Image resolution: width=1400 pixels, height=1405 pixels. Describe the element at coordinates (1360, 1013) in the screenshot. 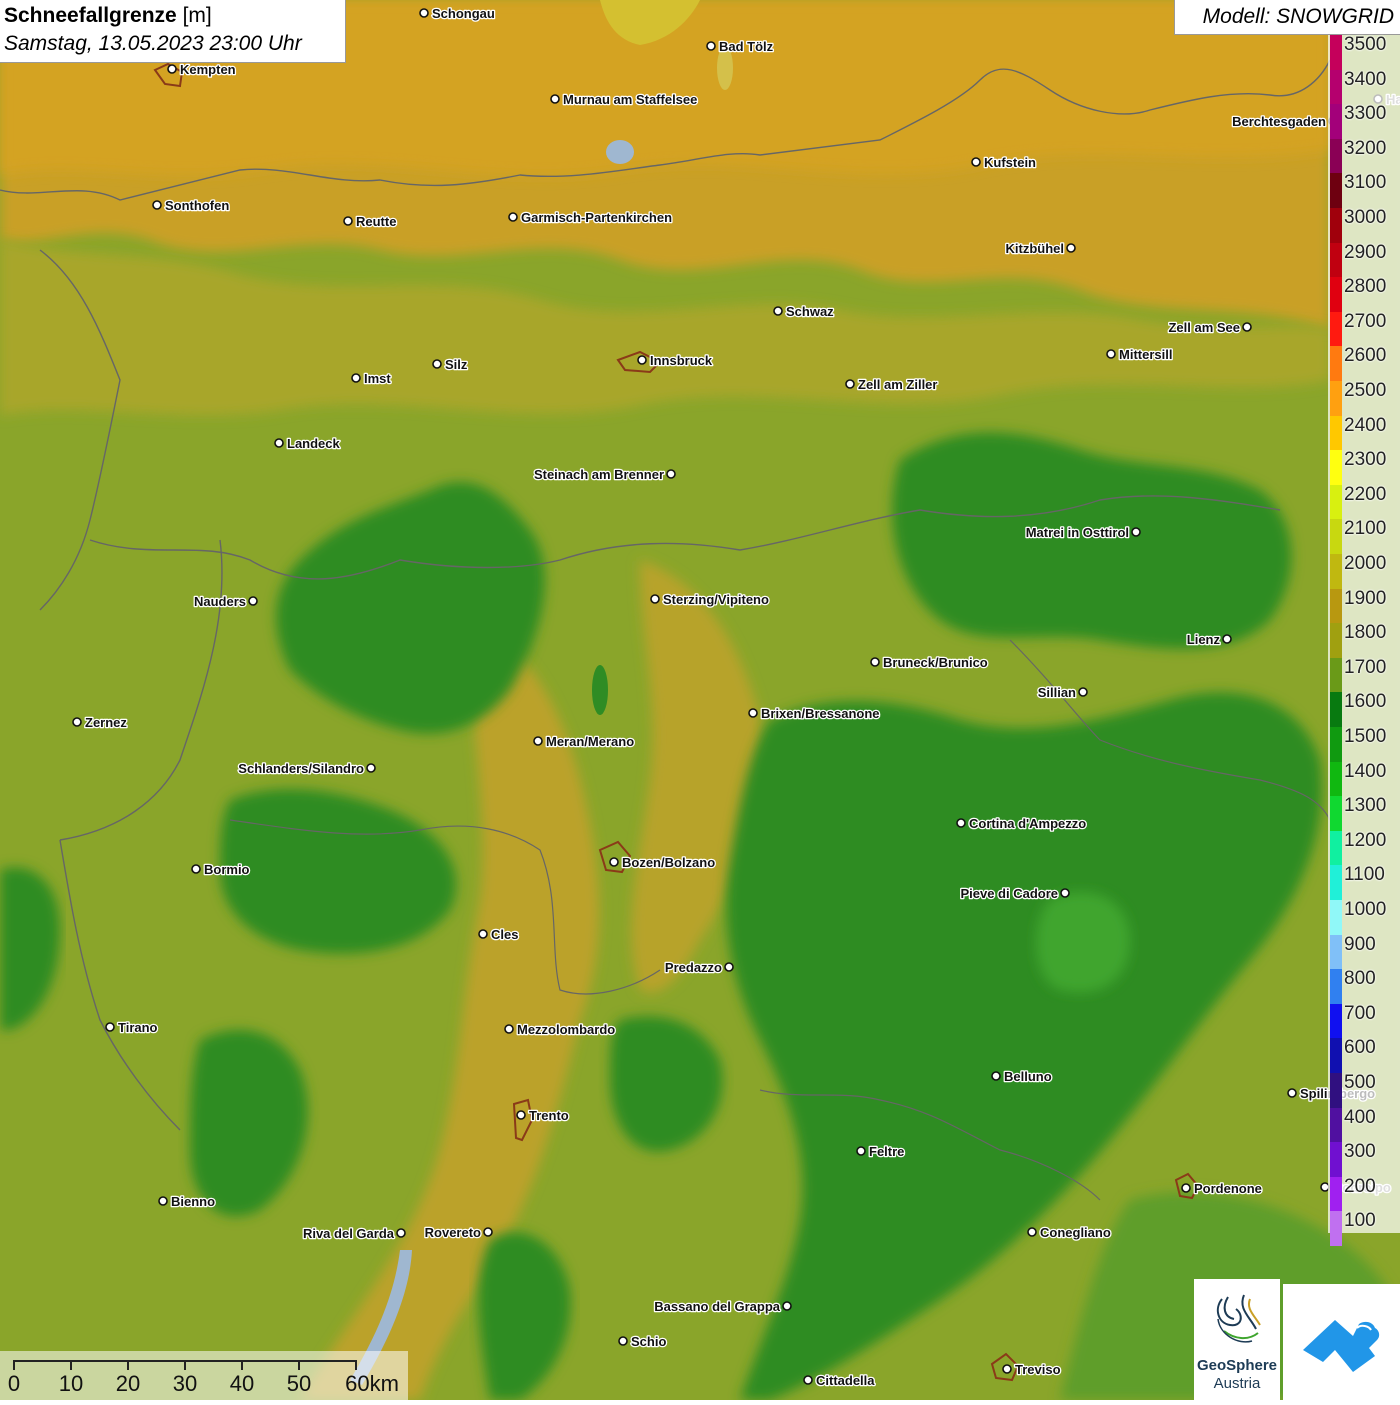

I see `legend-label: 700` at that location.